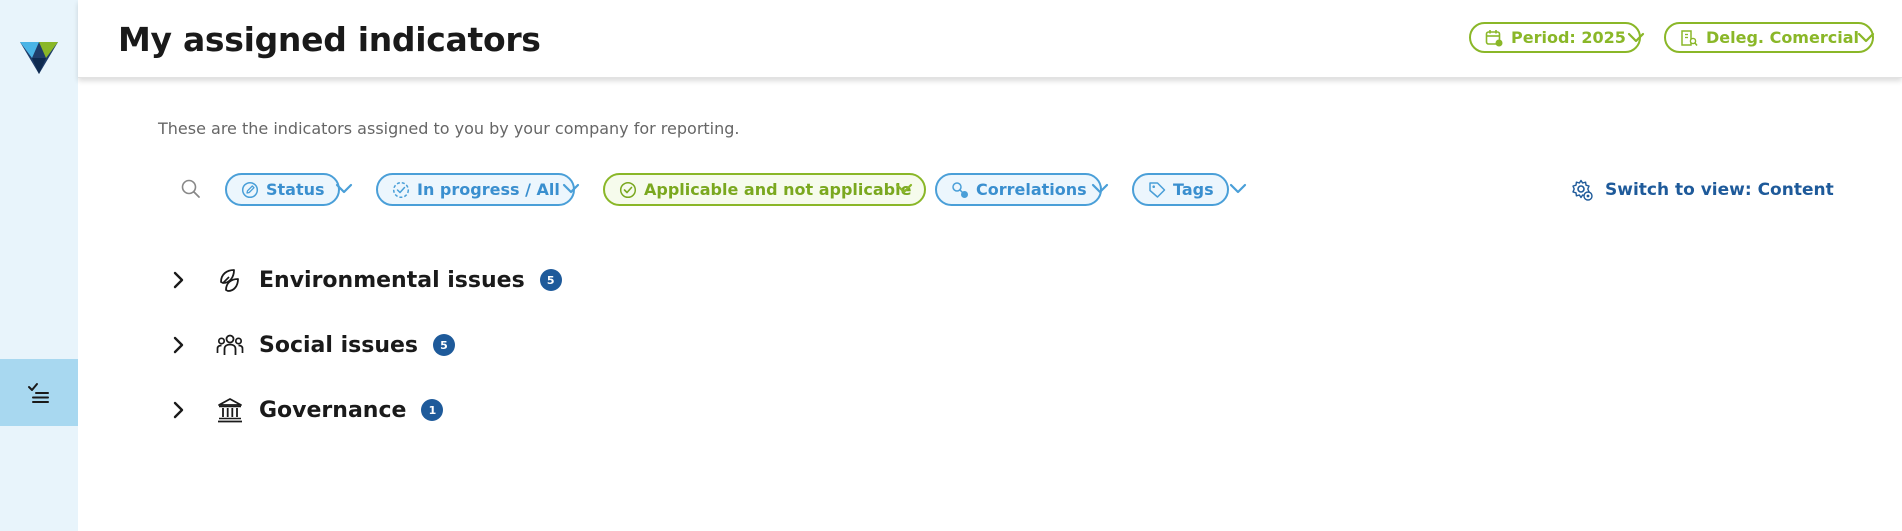  I want to click on period-selector: Period: 2025, so click(1555, 37).